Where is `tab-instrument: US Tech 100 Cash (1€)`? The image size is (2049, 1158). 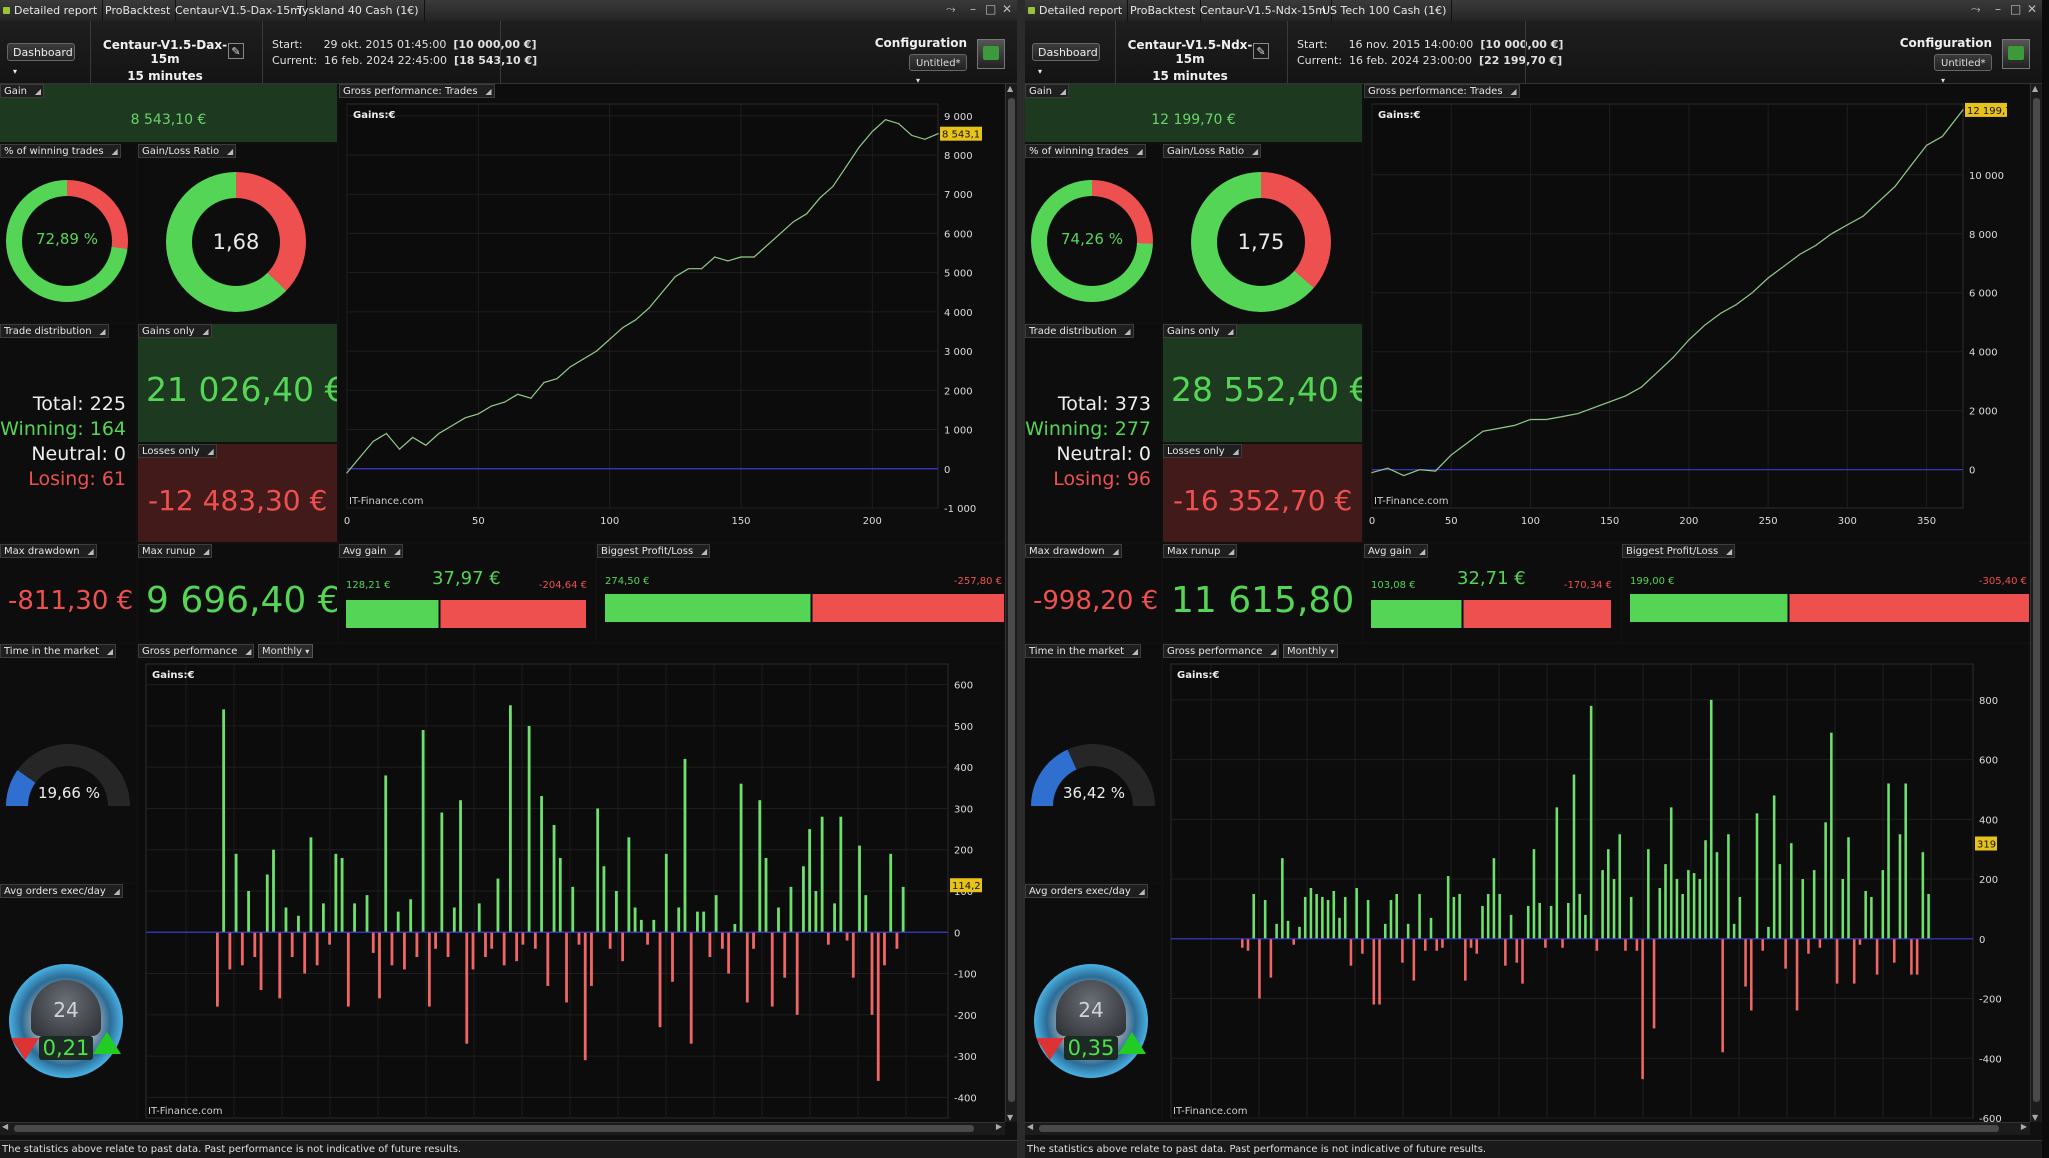
tab-instrument: US Tech 100 Cash (1€) is located at coordinates (1385, 10).